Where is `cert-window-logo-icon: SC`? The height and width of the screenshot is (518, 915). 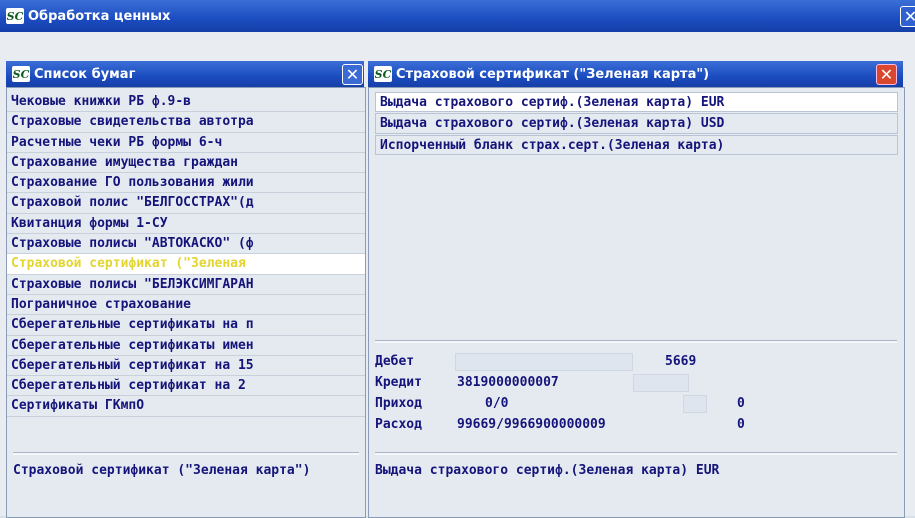
cert-window-logo-icon: SC is located at coordinates (383, 74).